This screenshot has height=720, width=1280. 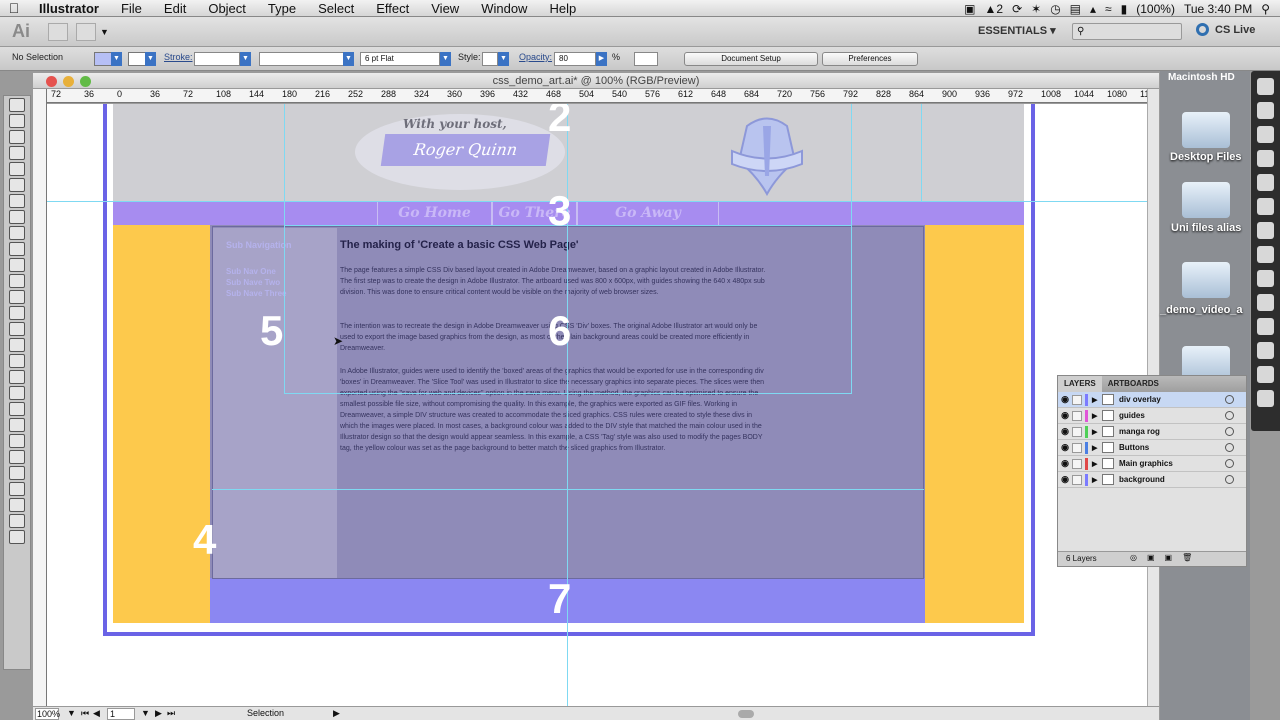 I want to click on layer-name: guides, so click(x=1132, y=415).